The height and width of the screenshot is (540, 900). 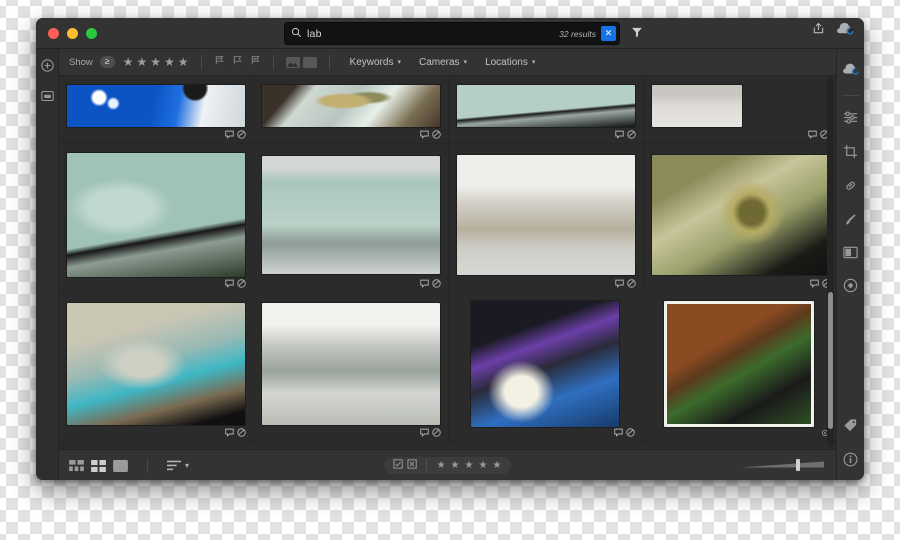 I want to click on rating-stars-group: ★ ★ ★ ★ ★, so click(x=469, y=465).